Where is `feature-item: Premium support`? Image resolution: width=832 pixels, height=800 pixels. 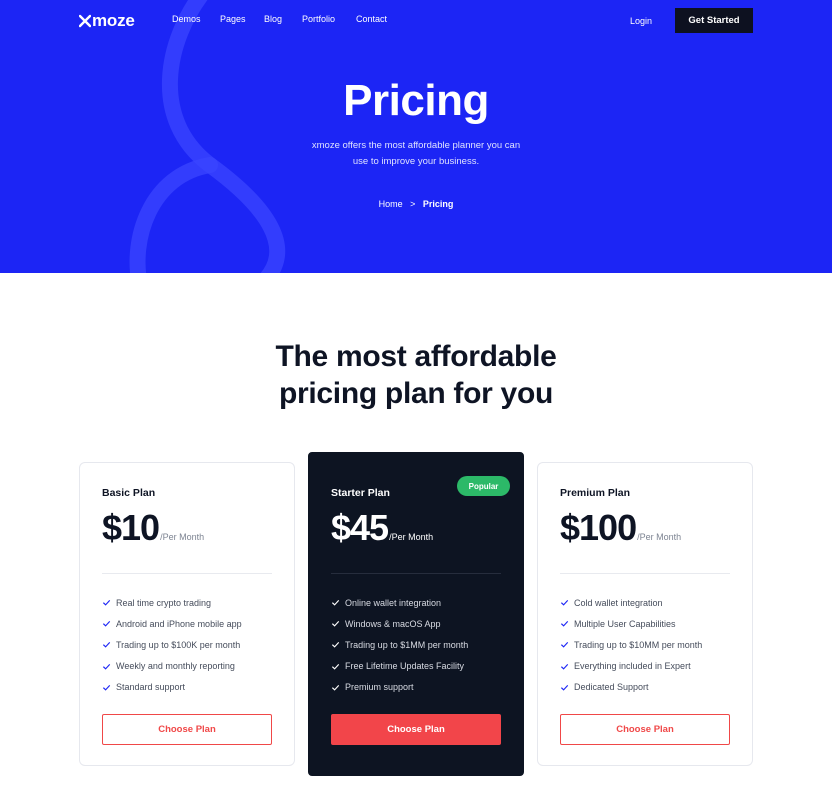
feature-item: Premium support is located at coordinates (399, 687).